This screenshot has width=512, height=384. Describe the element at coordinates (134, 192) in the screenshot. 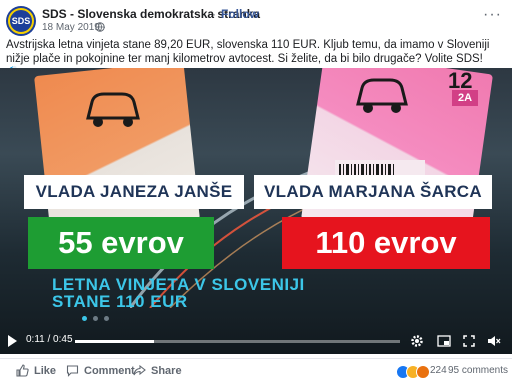

I see `left-banner: VLADA JANEZA JANŠE` at that location.